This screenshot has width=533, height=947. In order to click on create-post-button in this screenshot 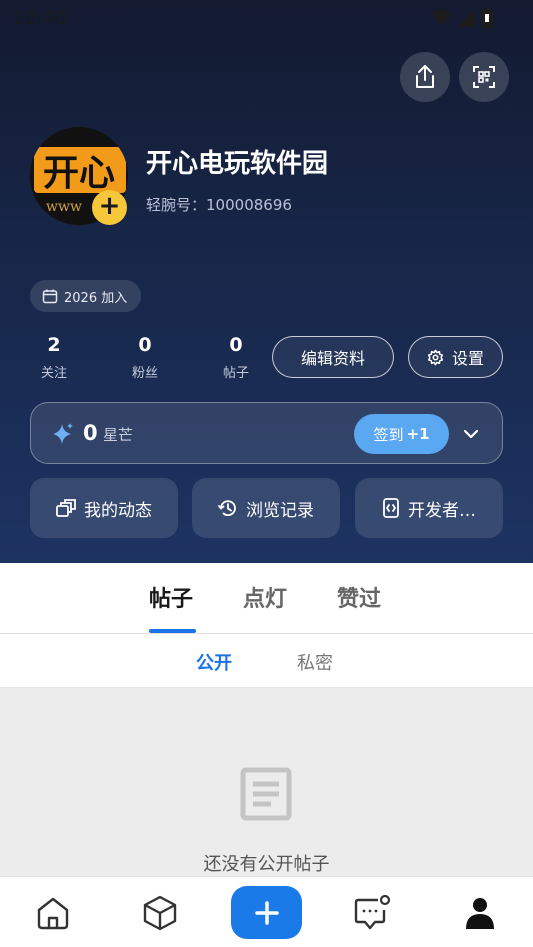, I will do `click(266, 912)`.